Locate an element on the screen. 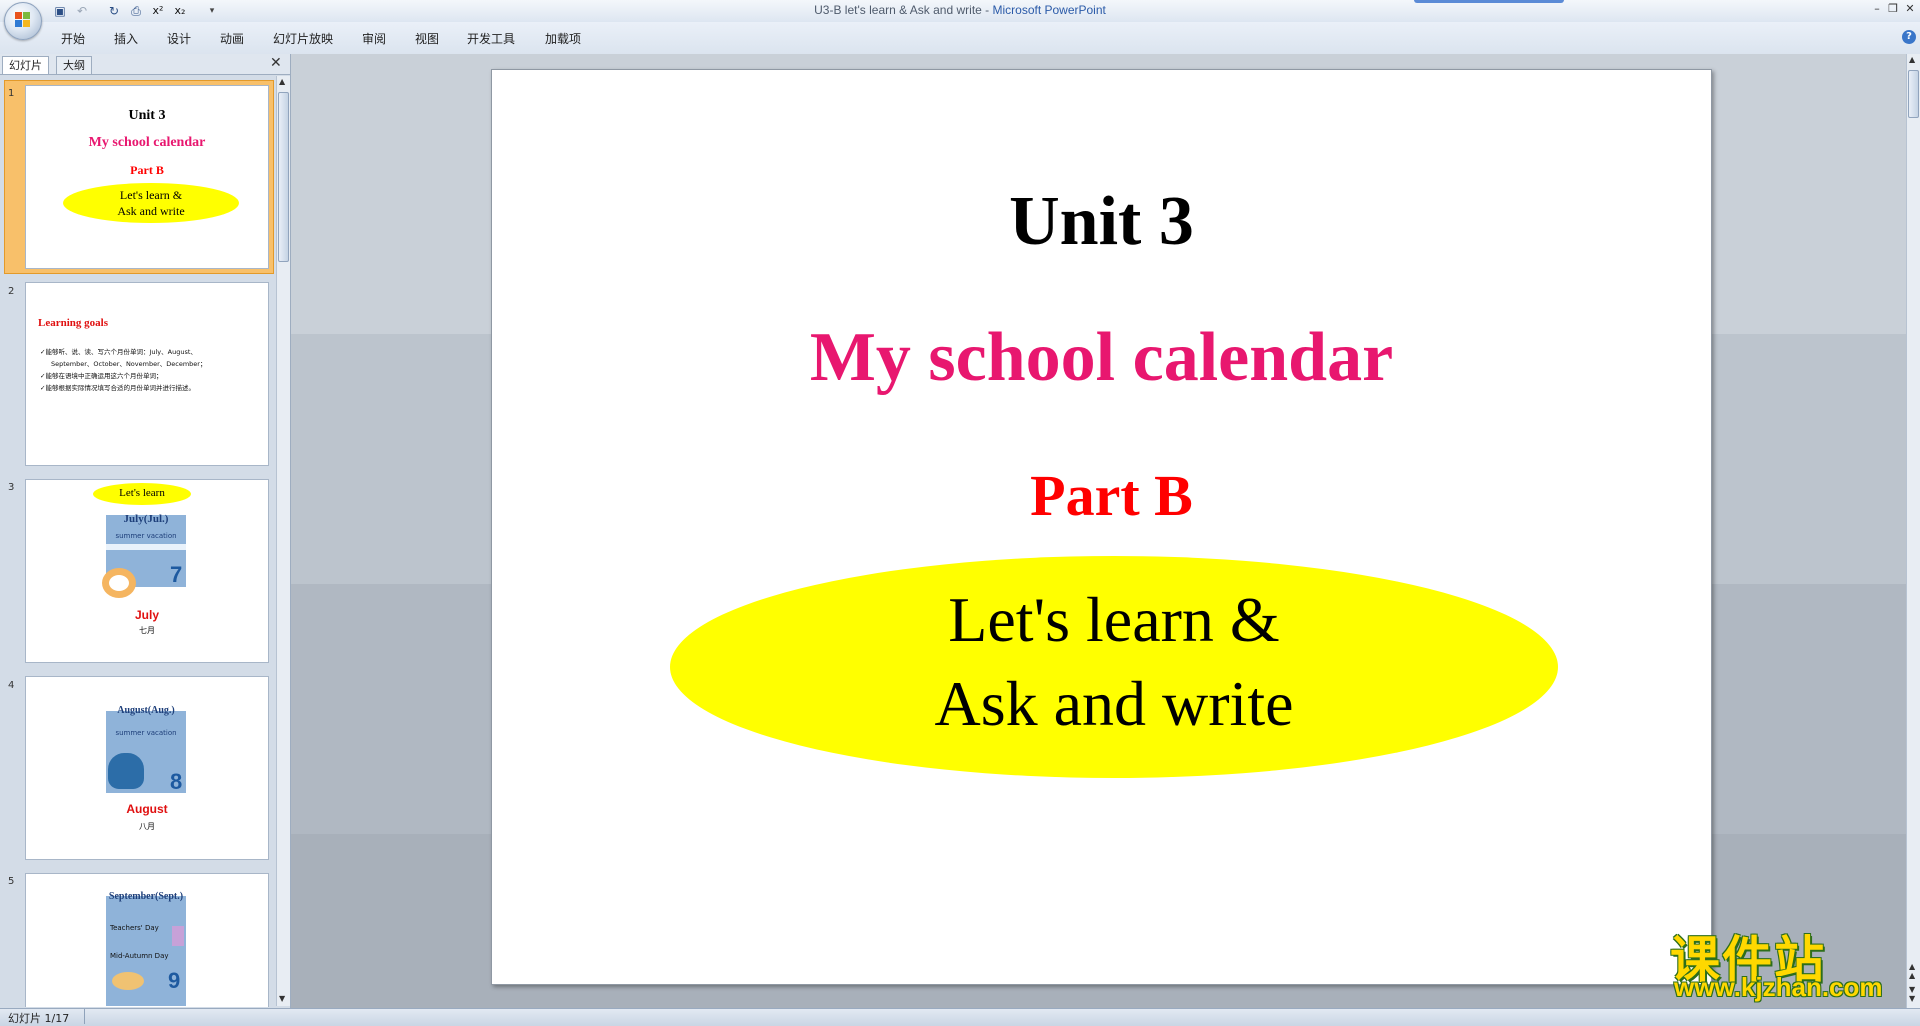 Image resolution: width=1920 pixels, height=1026 pixels. main-scrollbar is located at coordinates (1913, 531).